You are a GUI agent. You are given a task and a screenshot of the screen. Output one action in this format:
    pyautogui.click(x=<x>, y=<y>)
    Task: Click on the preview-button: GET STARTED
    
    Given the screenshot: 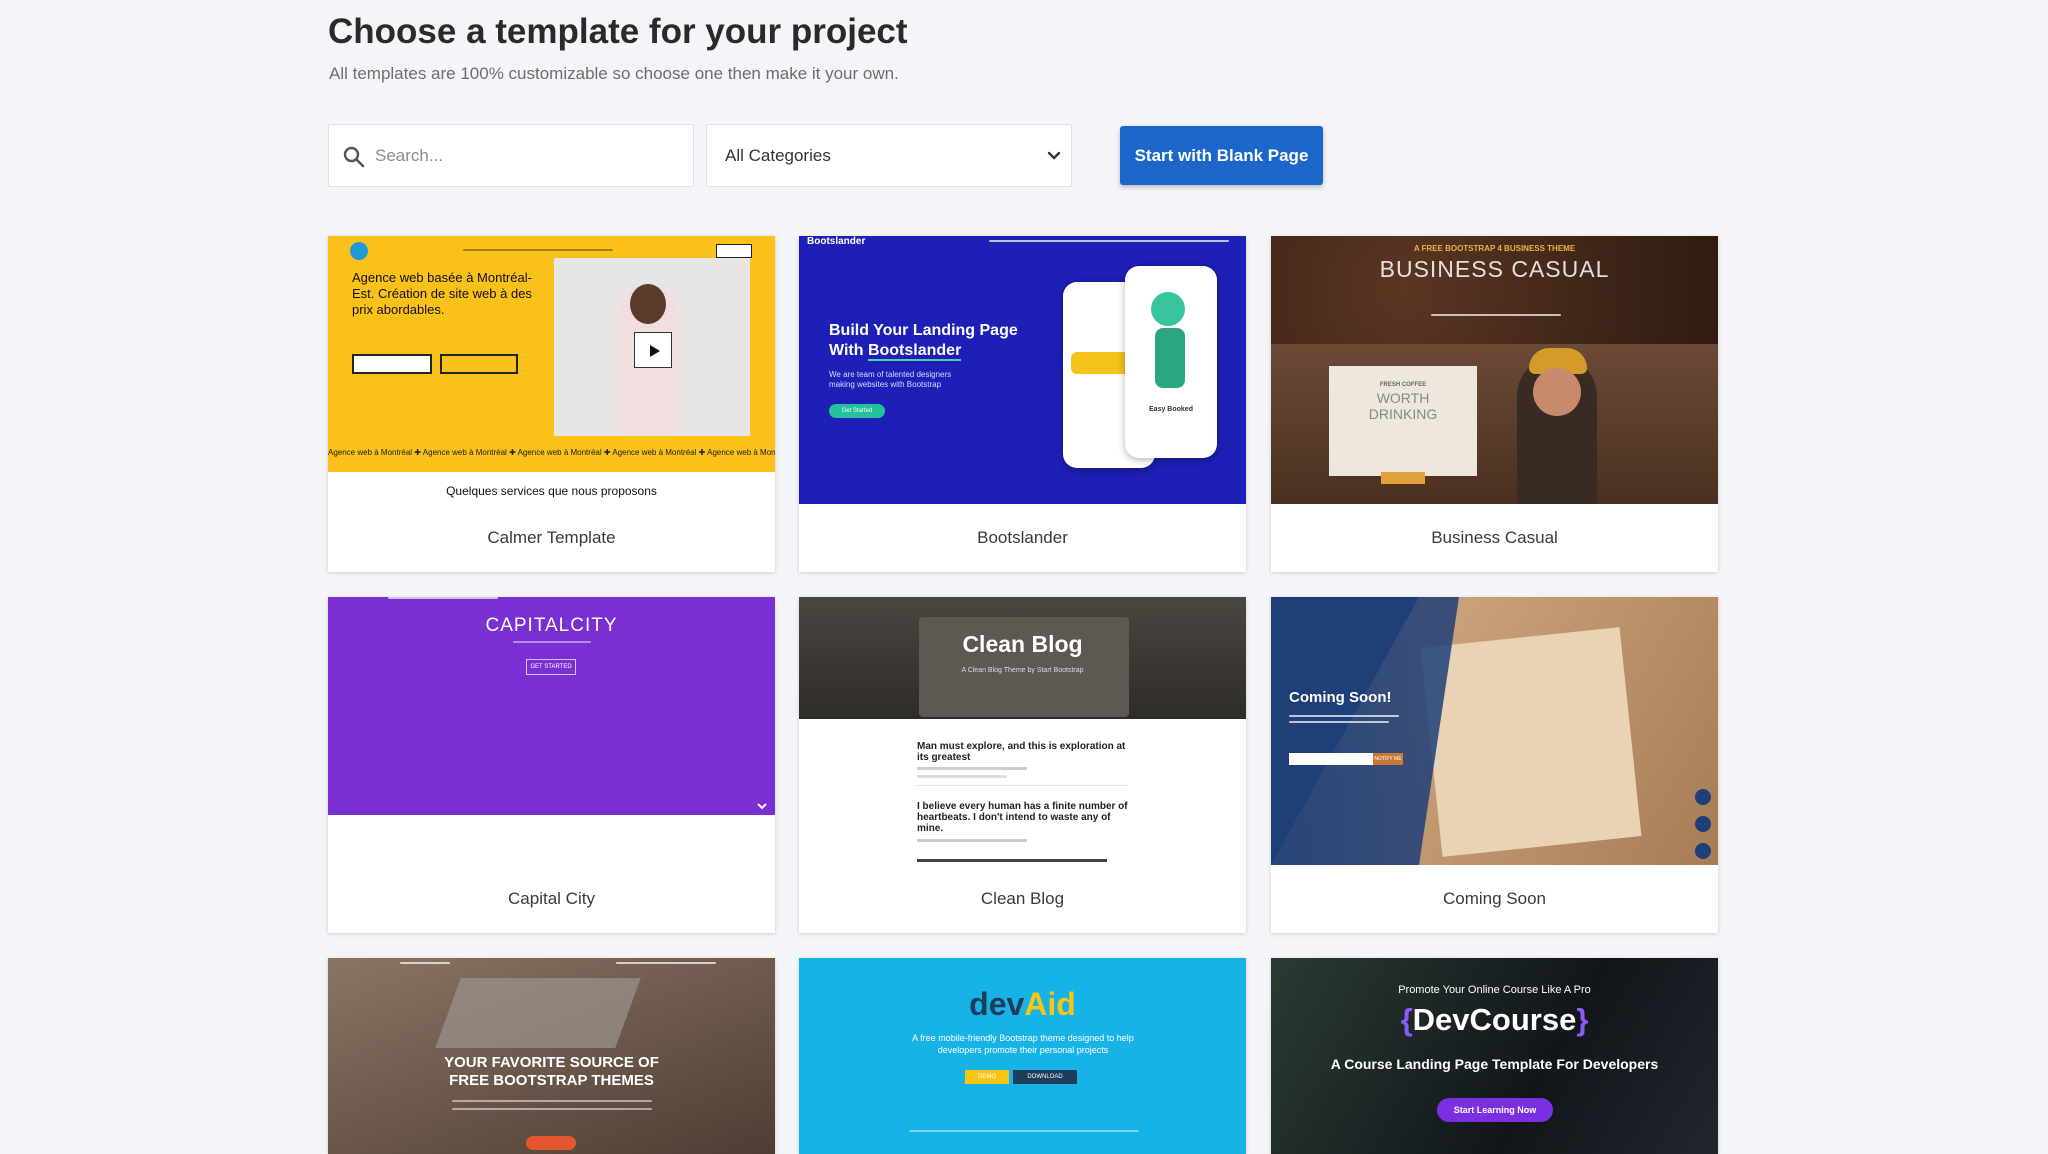 What is the action you would take?
    pyautogui.click(x=551, y=667)
    